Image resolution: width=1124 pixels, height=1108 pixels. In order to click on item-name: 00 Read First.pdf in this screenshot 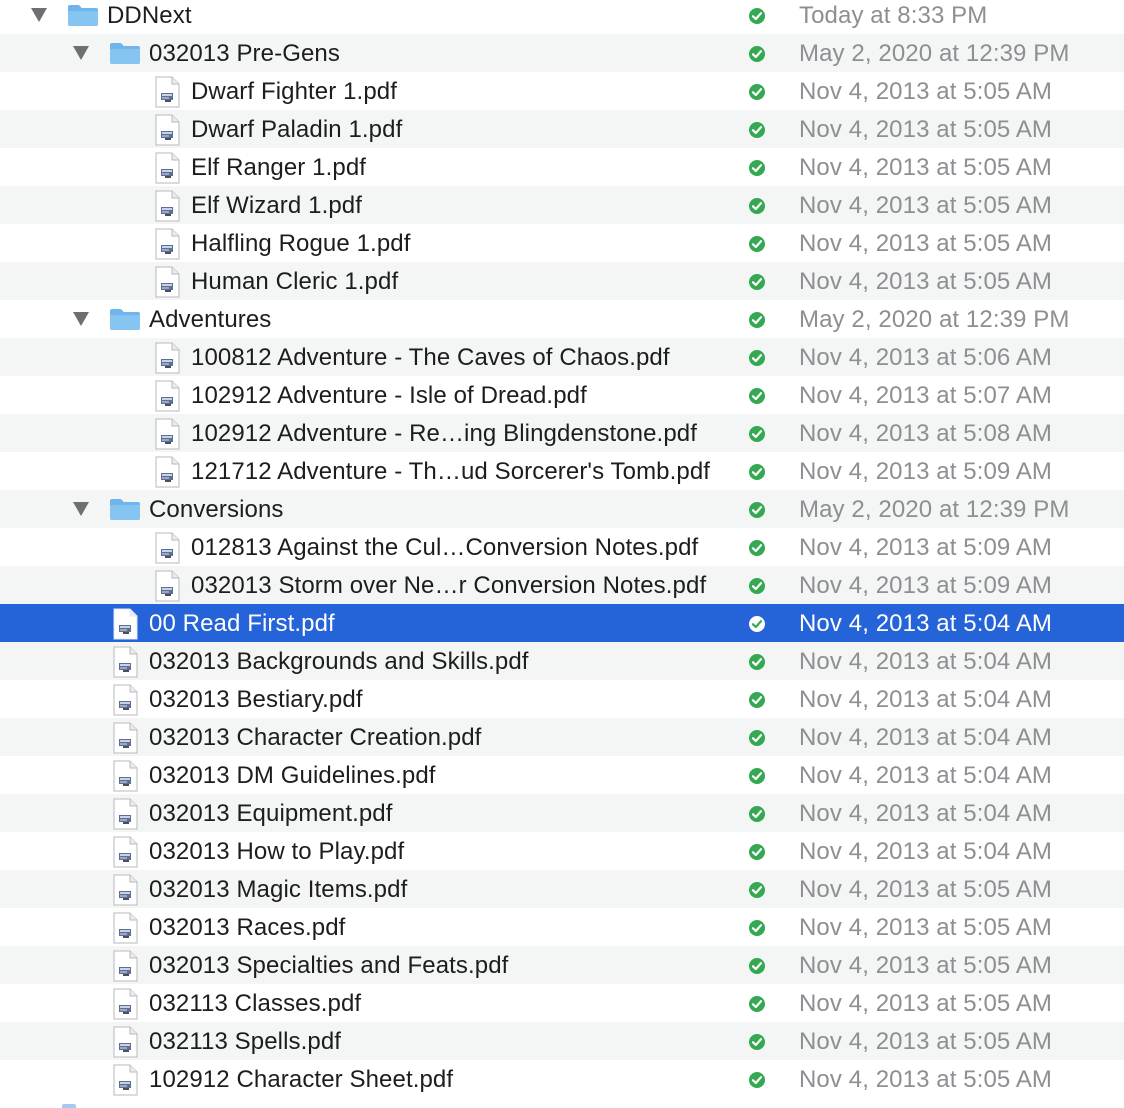, I will do `click(242, 623)`.